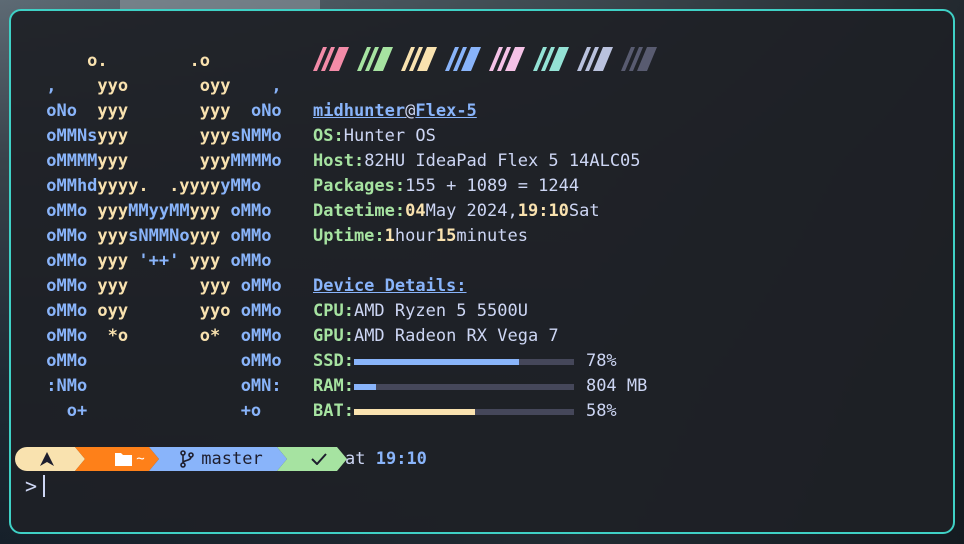 This screenshot has height=544, width=964. I want to click on device-details-title: Device Details:, so click(390, 286).